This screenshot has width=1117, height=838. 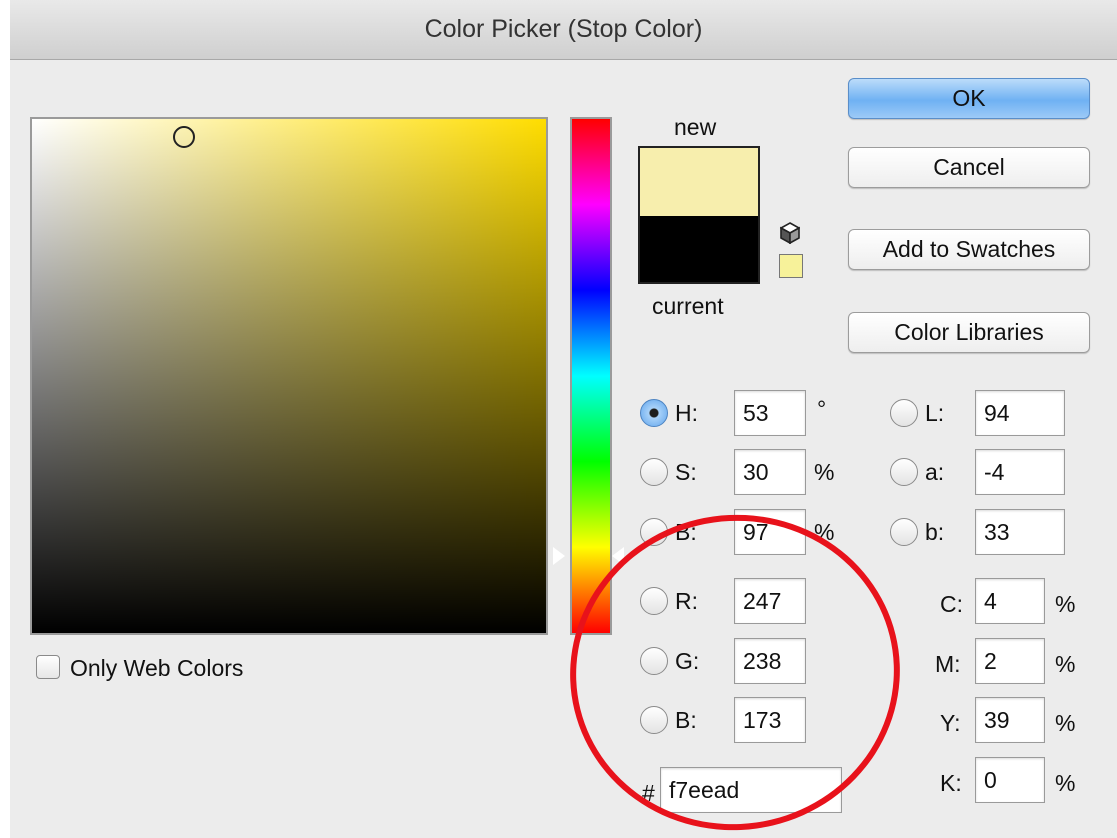 What do you see at coordinates (1010, 720) in the screenshot?
I see `y-field` at bounding box center [1010, 720].